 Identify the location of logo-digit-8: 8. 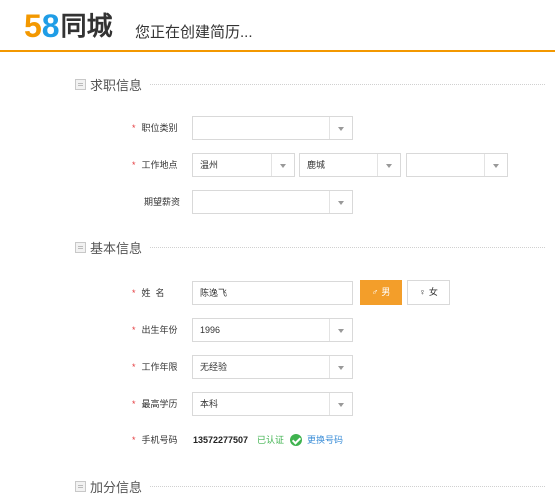
(50, 26).